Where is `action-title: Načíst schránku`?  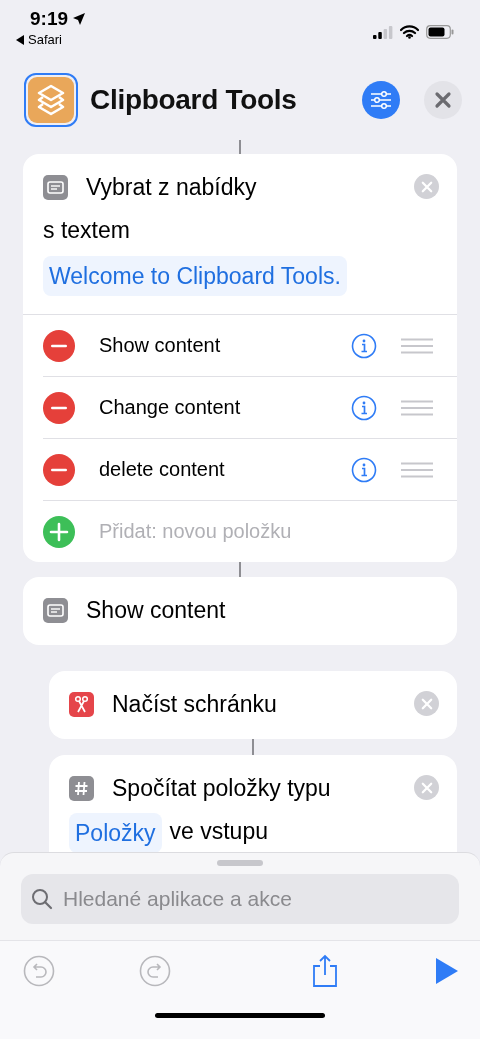 action-title: Načíst schránku is located at coordinates (195, 704).